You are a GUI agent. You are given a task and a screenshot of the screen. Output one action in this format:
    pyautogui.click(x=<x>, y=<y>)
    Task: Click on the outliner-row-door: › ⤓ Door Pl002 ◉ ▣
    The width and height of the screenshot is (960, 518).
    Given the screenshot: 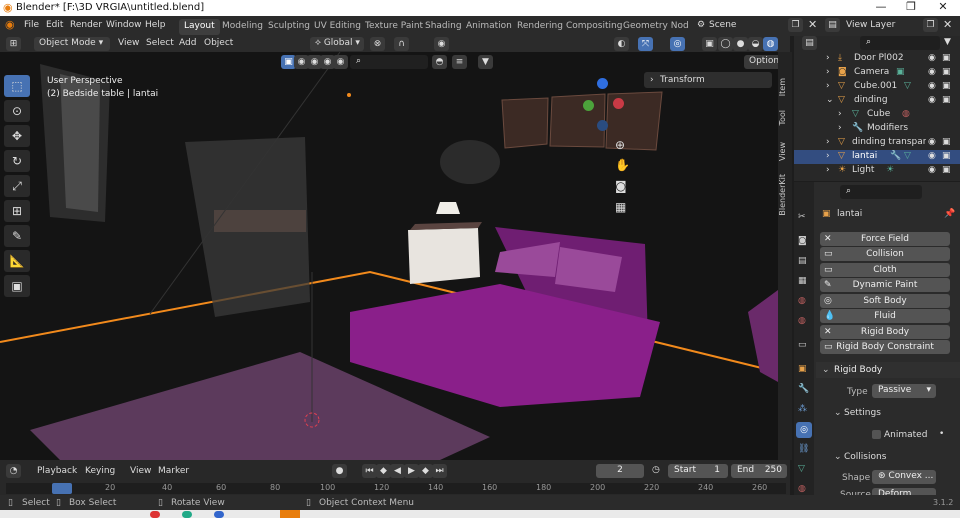 What is the action you would take?
    pyautogui.click(x=877, y=59)
    